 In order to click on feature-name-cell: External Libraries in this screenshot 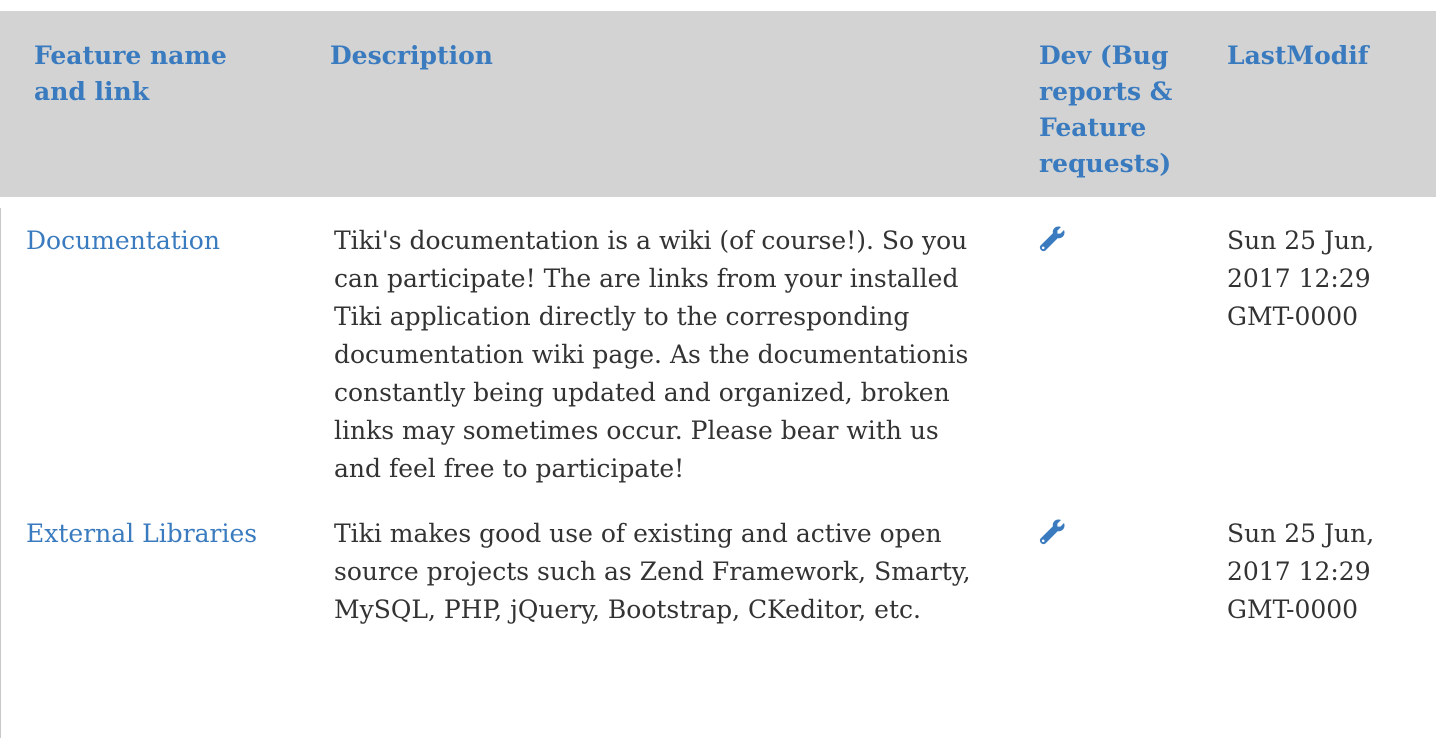, I will do `click(147, 558)`.